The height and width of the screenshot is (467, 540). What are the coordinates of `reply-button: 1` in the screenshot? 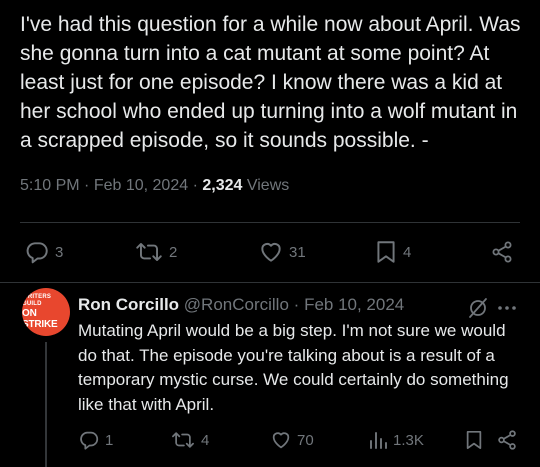 It's located at (95, 440).